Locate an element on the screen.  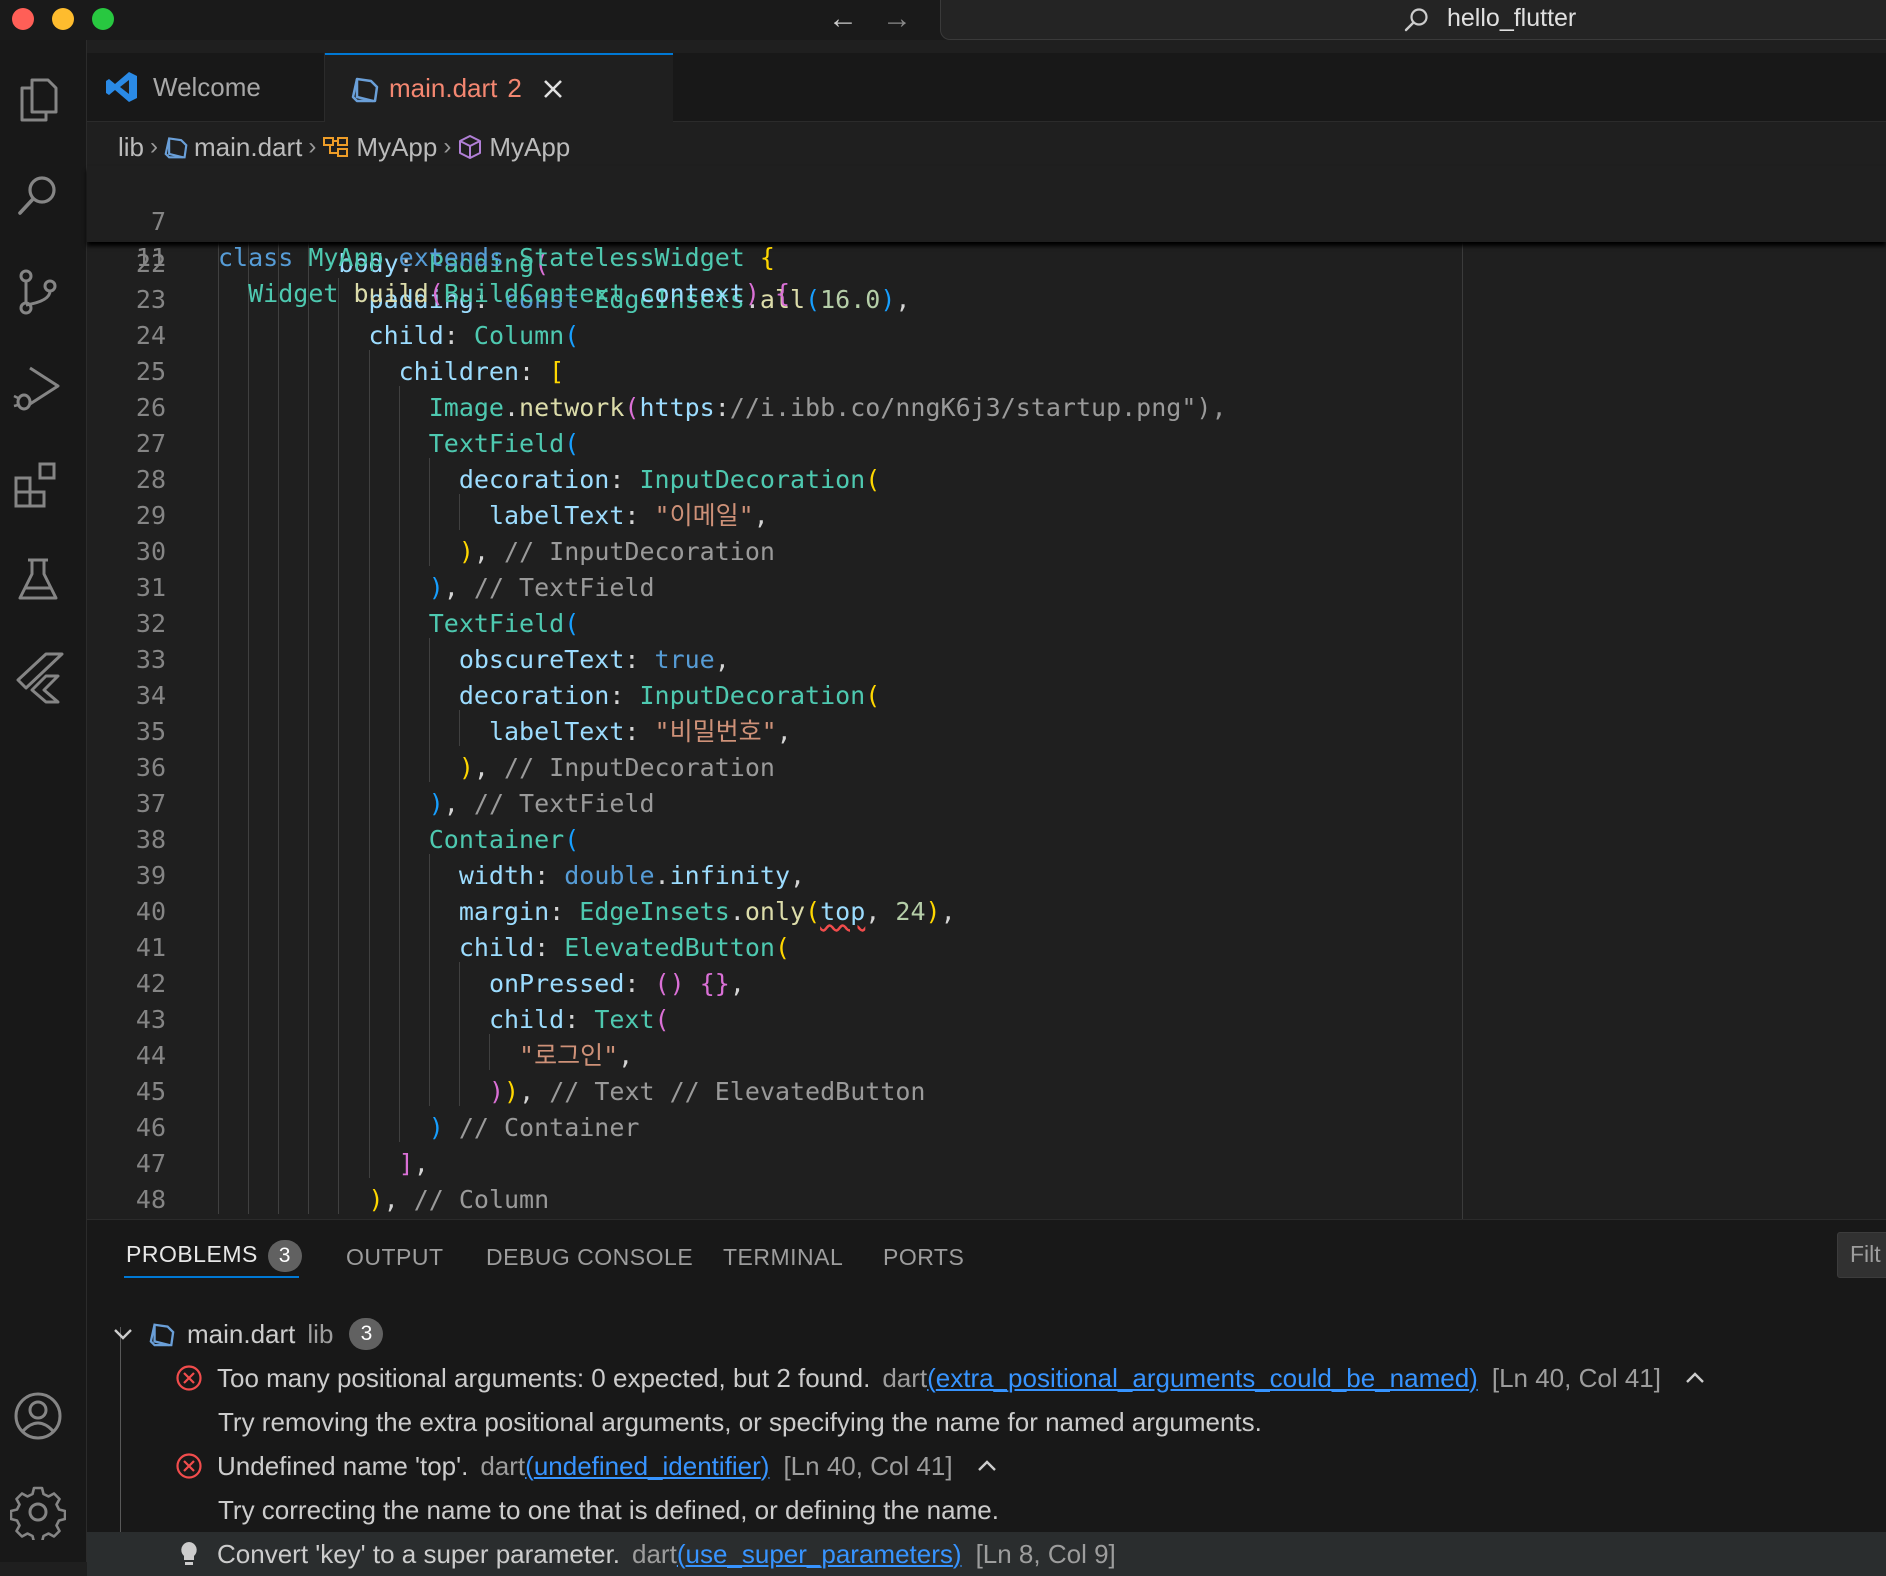
search-icon is located at coordinates (38, 196).